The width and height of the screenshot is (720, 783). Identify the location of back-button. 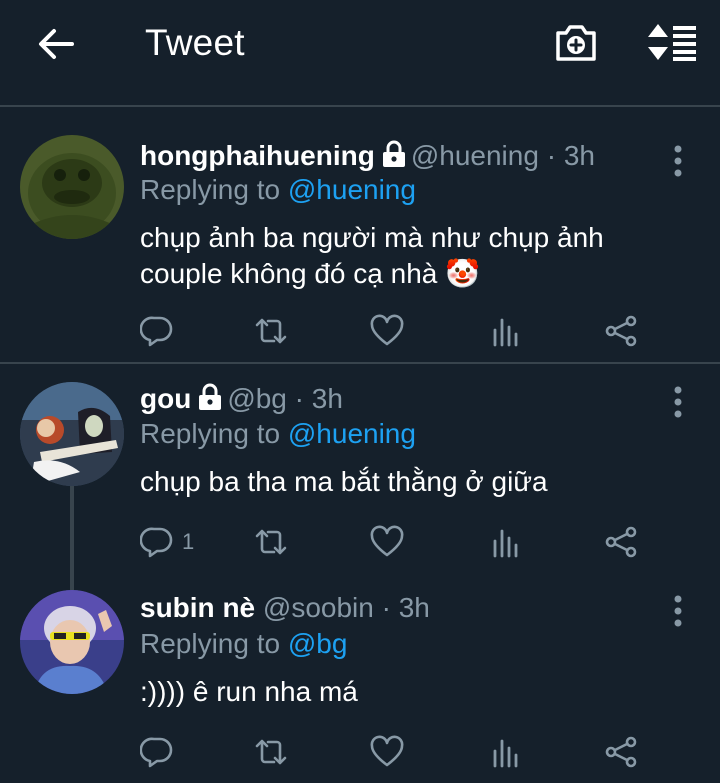
(56, 44).